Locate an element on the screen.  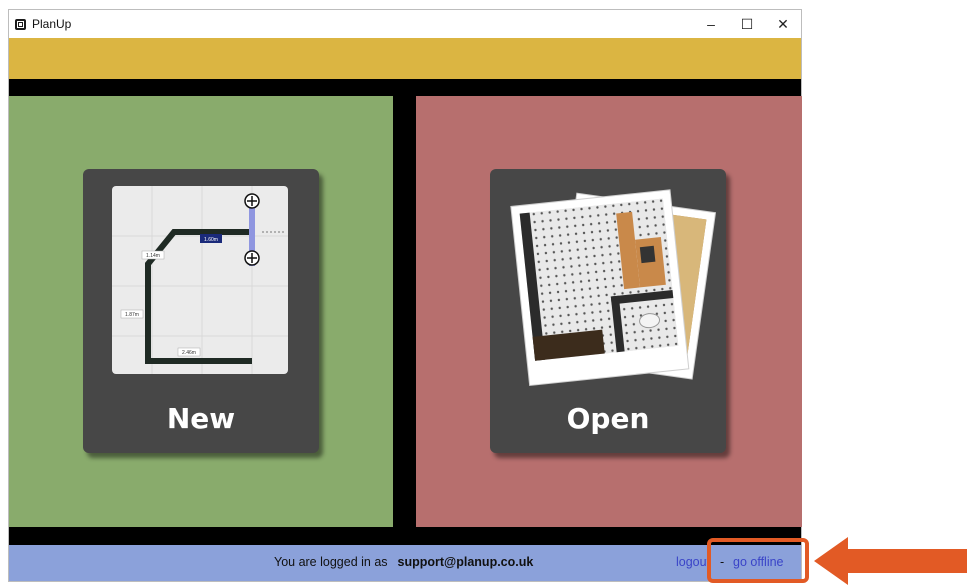
new-label: New is located at coordinates (201, 418).